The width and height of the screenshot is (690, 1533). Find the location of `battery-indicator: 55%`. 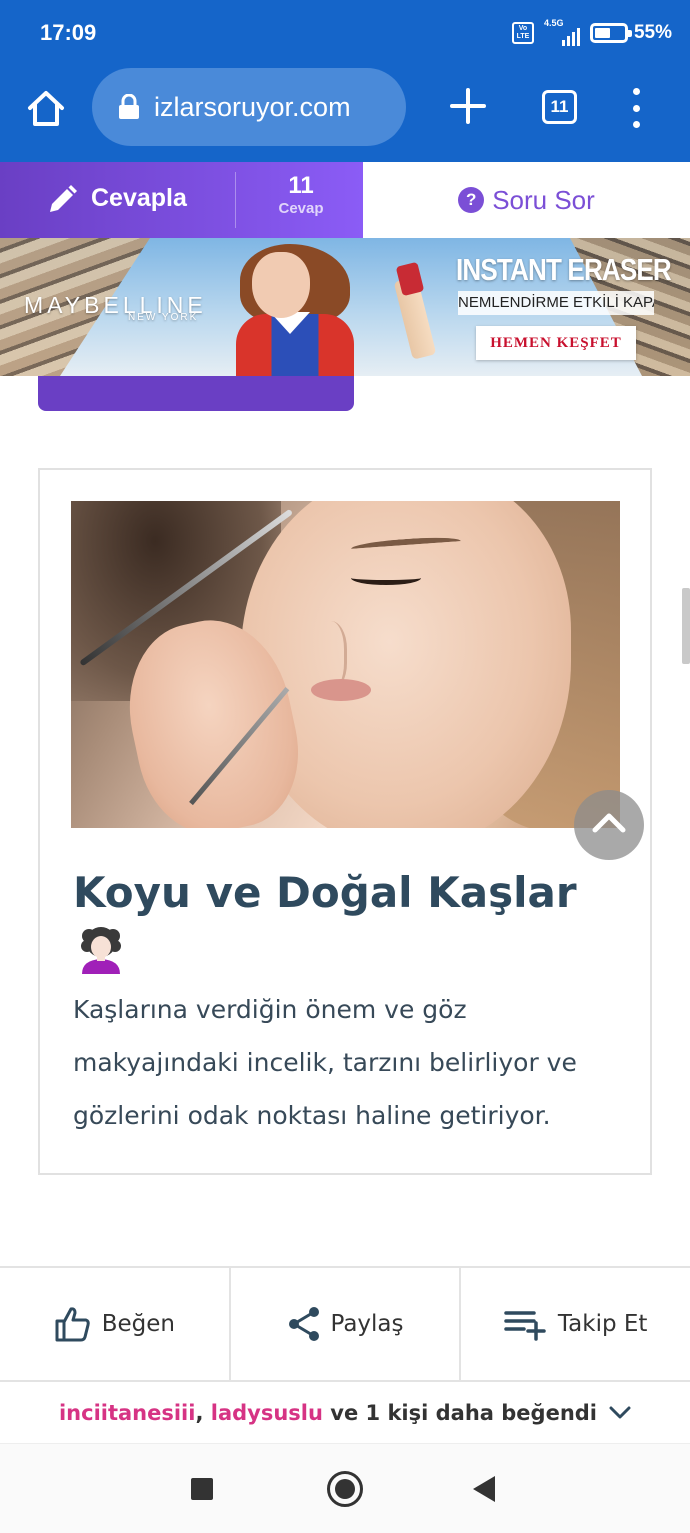

battery-indicator: 55% is located at coordinates (630, 33).